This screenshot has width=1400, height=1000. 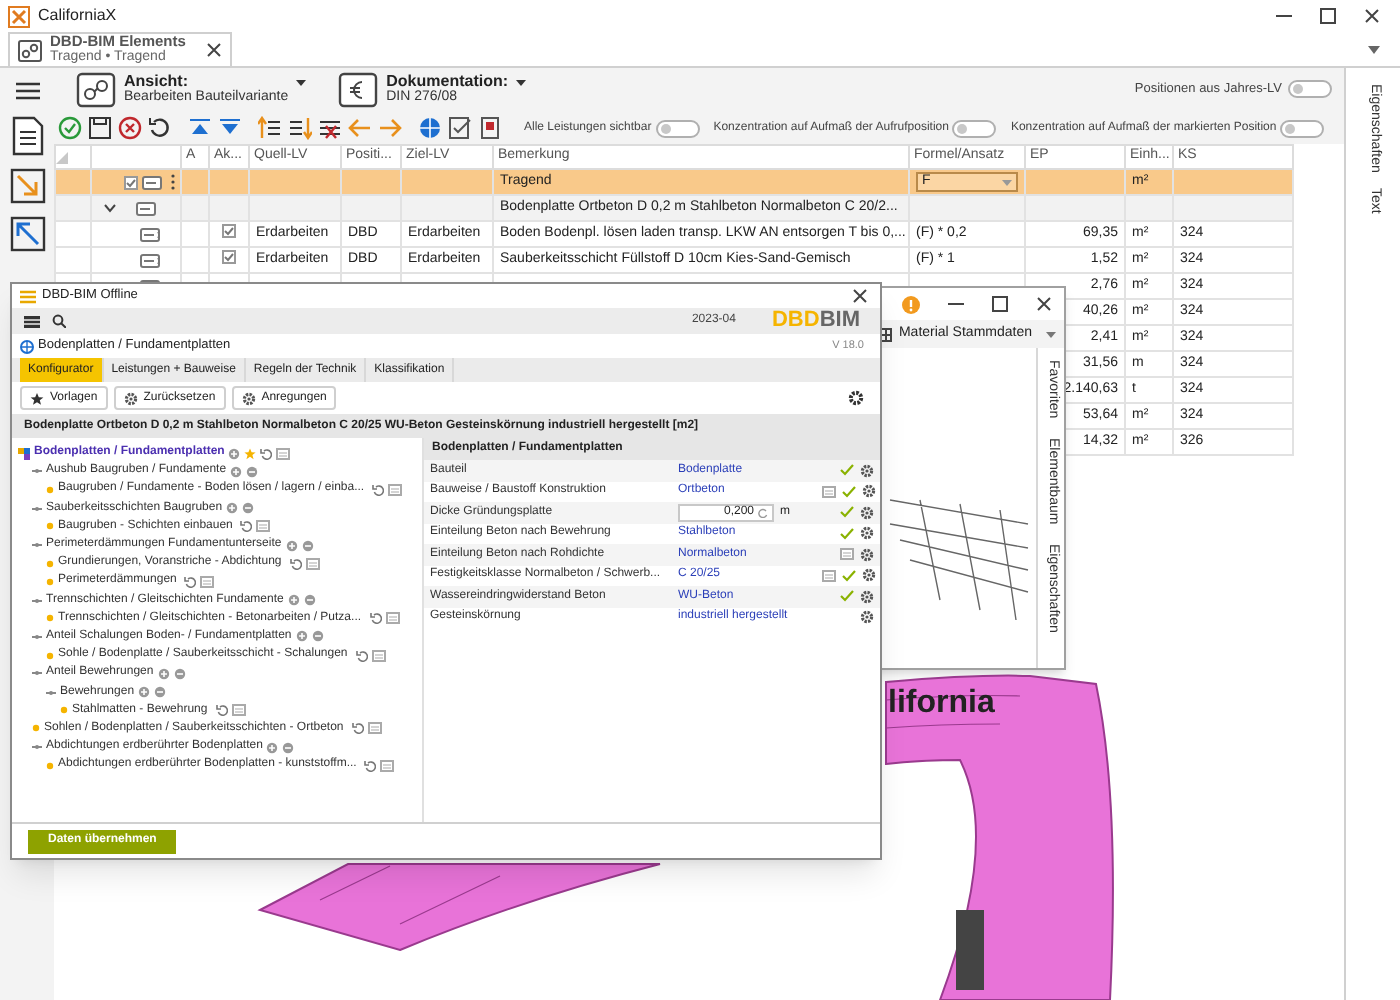 I want to click on settings-icon, so click(x=856, y=398).